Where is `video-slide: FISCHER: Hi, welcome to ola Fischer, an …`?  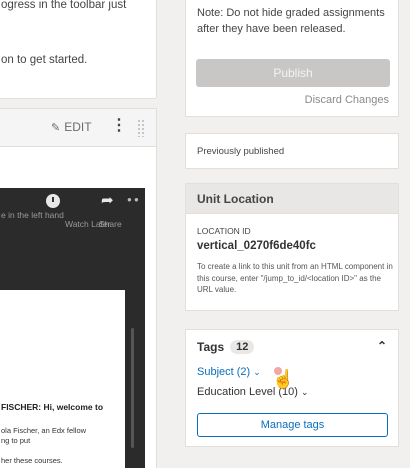
video-slide: FISCHER: Hi, welcome to ola Fischer, an … is located at coordinates (62, 379).